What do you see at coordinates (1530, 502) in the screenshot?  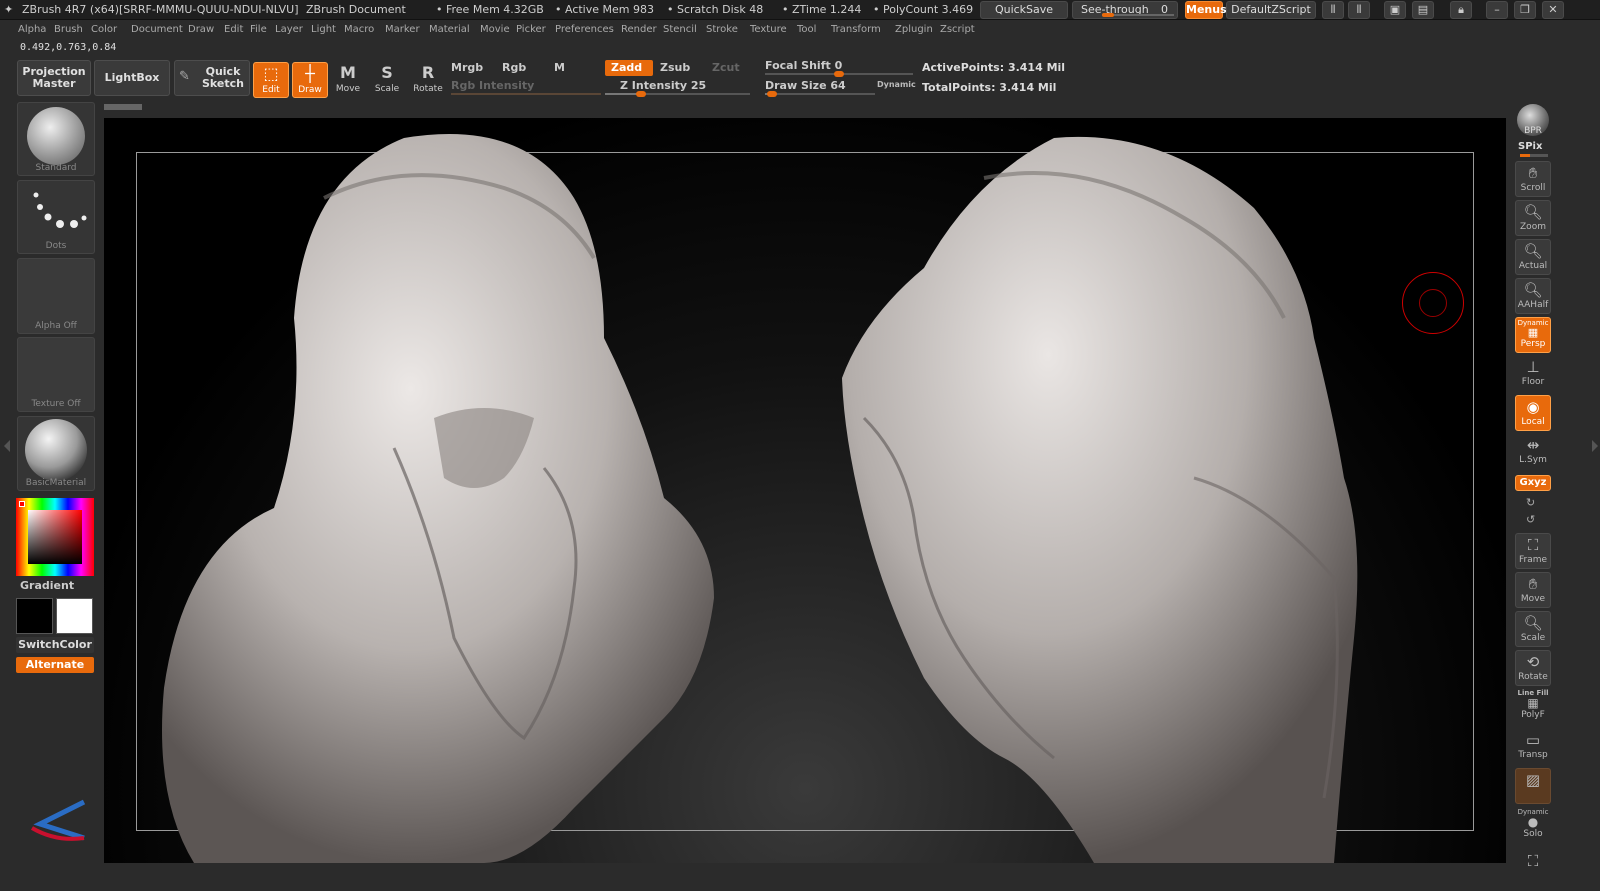 I see `rotate-y-icon: ↻` at bounding box center [1530, 502].